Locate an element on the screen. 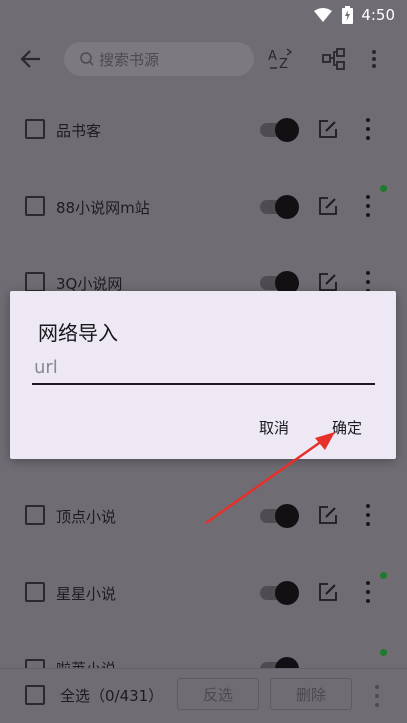  source-row: 品书客 is located at coordinates (203, 129).